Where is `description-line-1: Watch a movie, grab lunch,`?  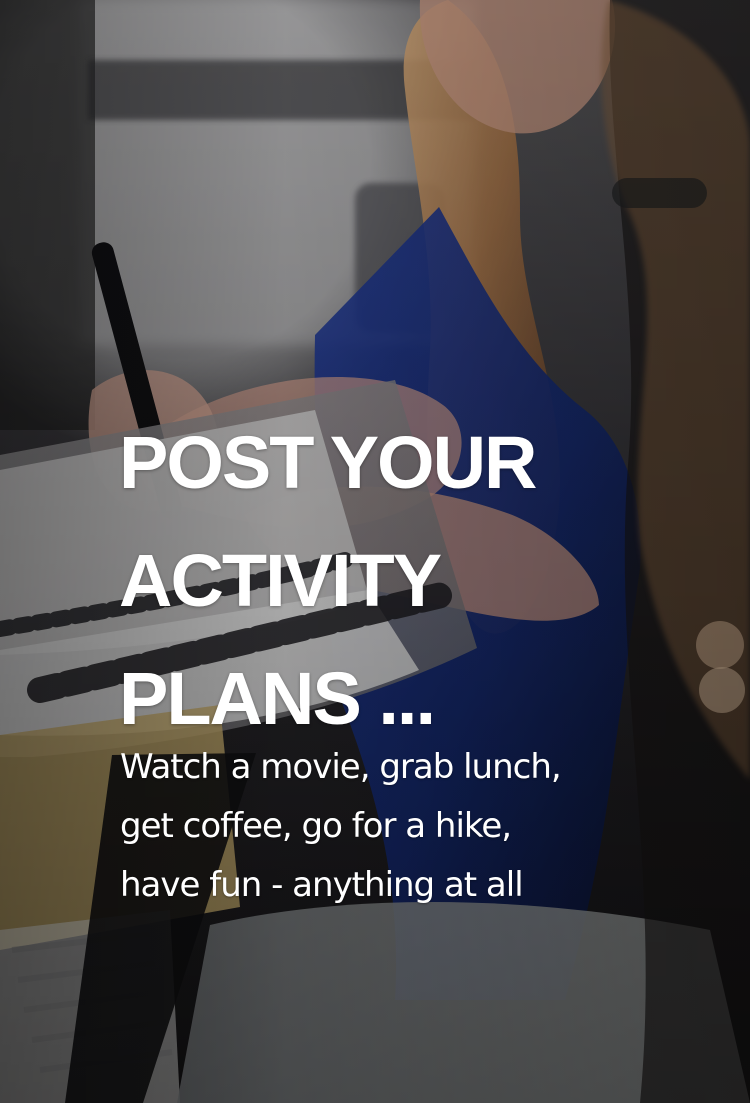
description-line-1: Watch a movie, grab lunch, is located at coordinates (341, 767).